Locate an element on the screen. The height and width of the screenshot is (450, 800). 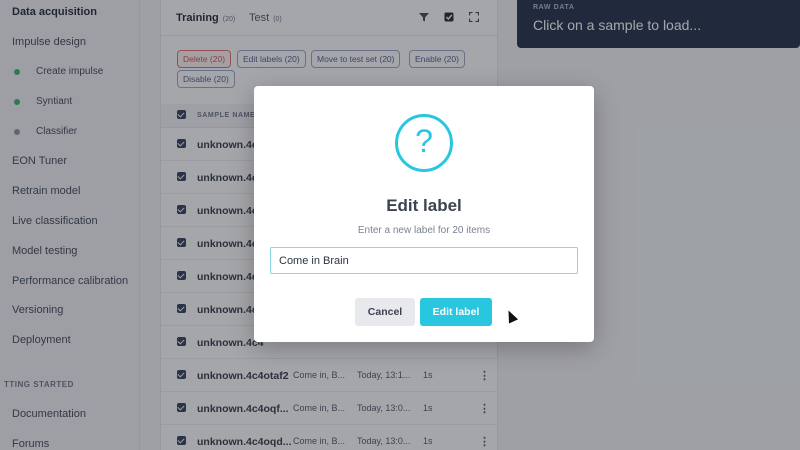
cancel-button: Cancel is located at coordinates (385, 312).